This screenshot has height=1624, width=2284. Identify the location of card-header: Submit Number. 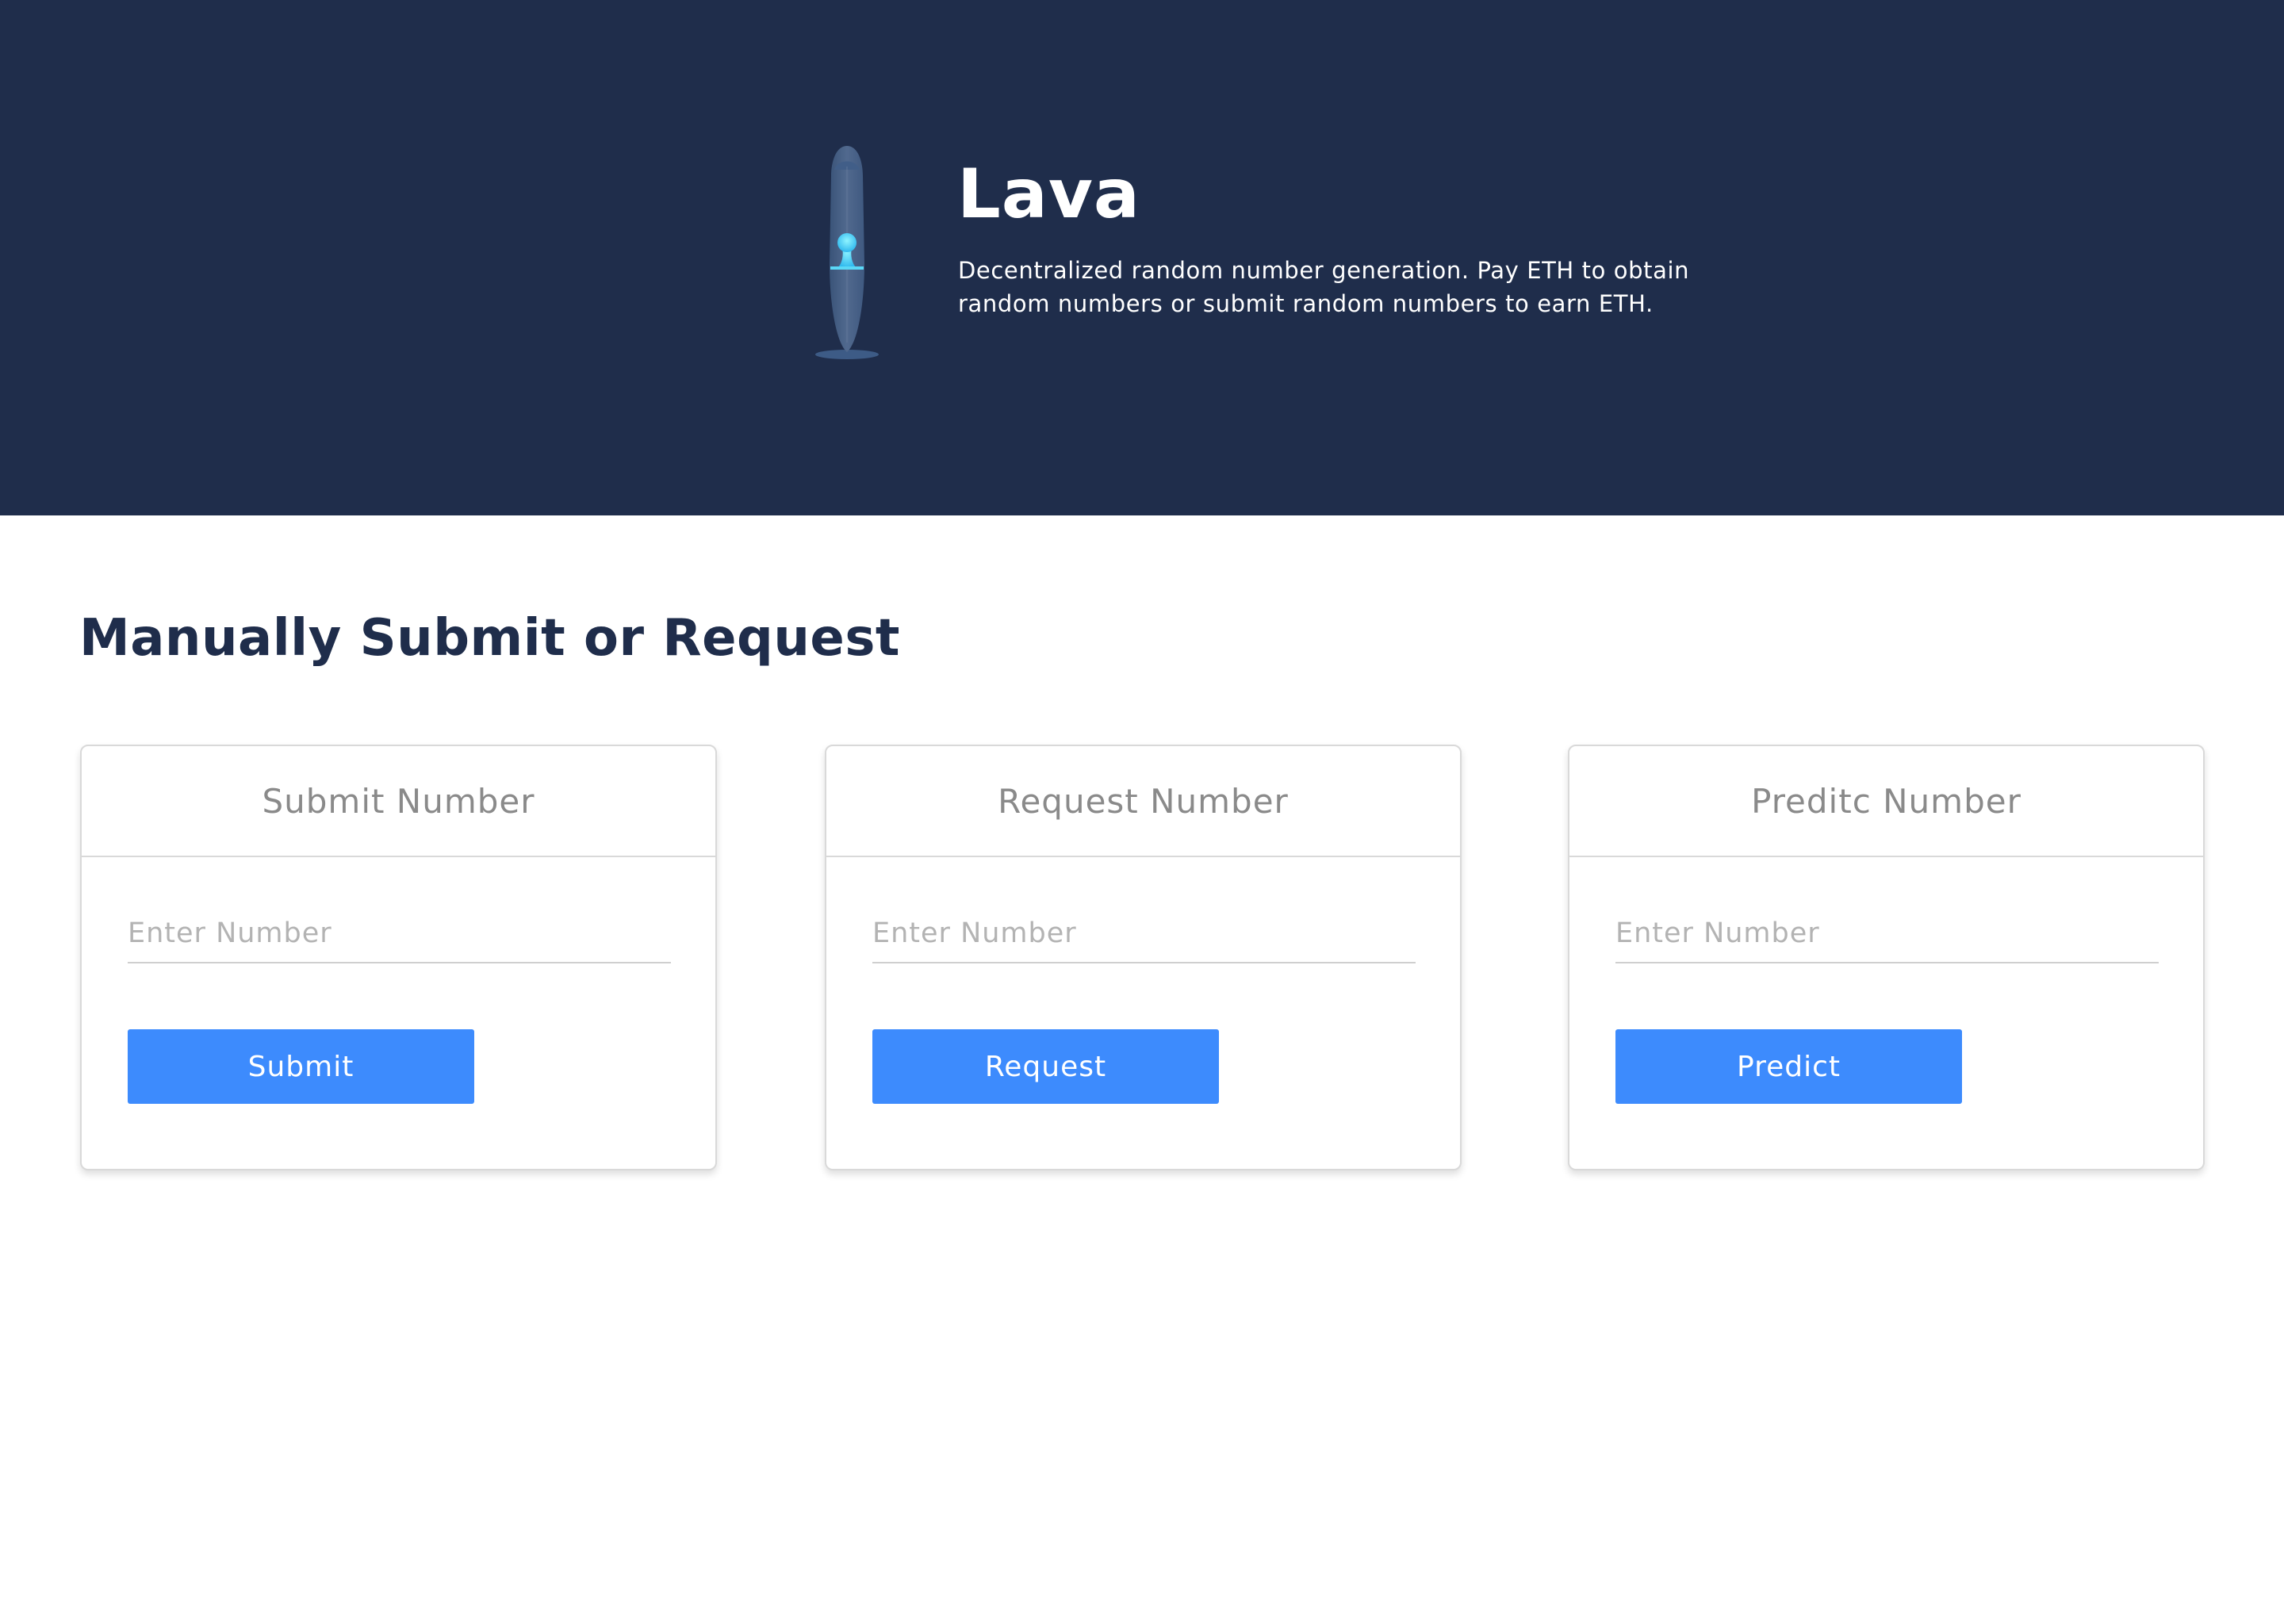
(398, 801).